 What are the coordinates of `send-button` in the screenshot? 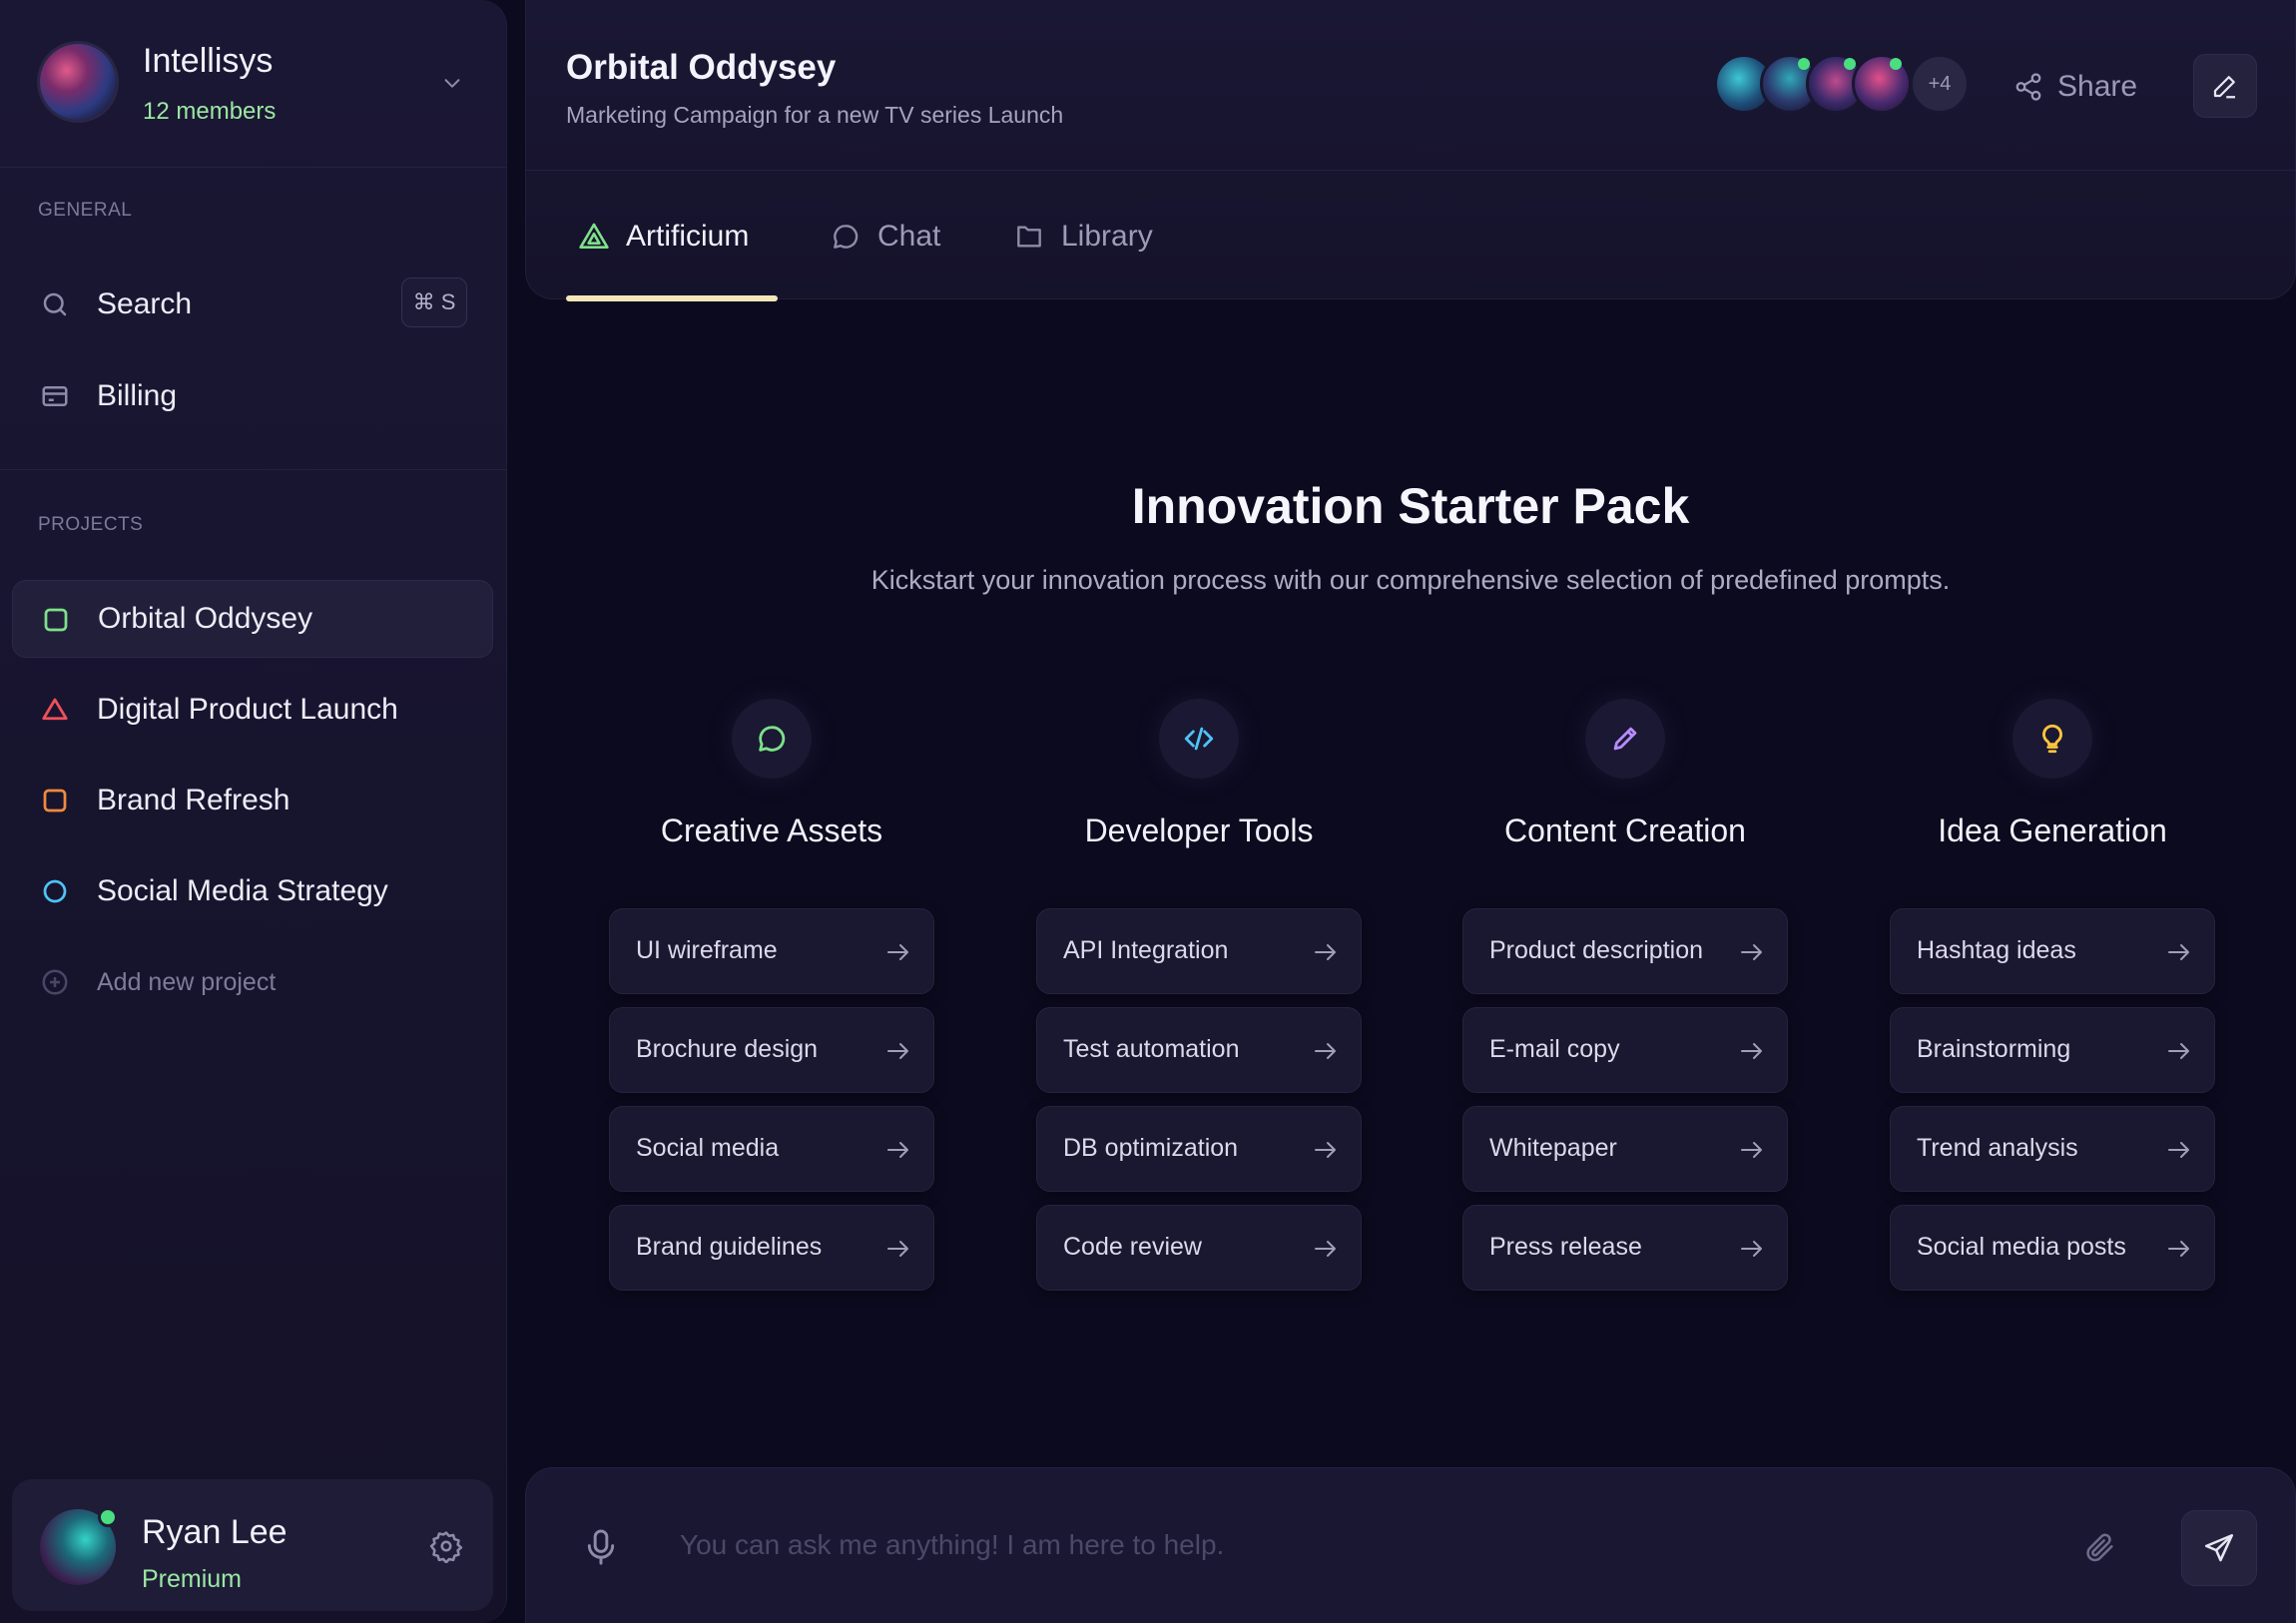 It's located at (2219, 1548).